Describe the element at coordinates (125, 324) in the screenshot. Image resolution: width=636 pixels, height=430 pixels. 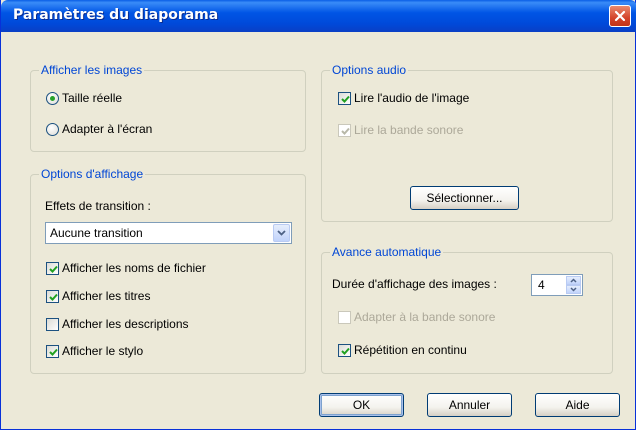
I see `checkbox-label: Afficher les descriptions` at that location.